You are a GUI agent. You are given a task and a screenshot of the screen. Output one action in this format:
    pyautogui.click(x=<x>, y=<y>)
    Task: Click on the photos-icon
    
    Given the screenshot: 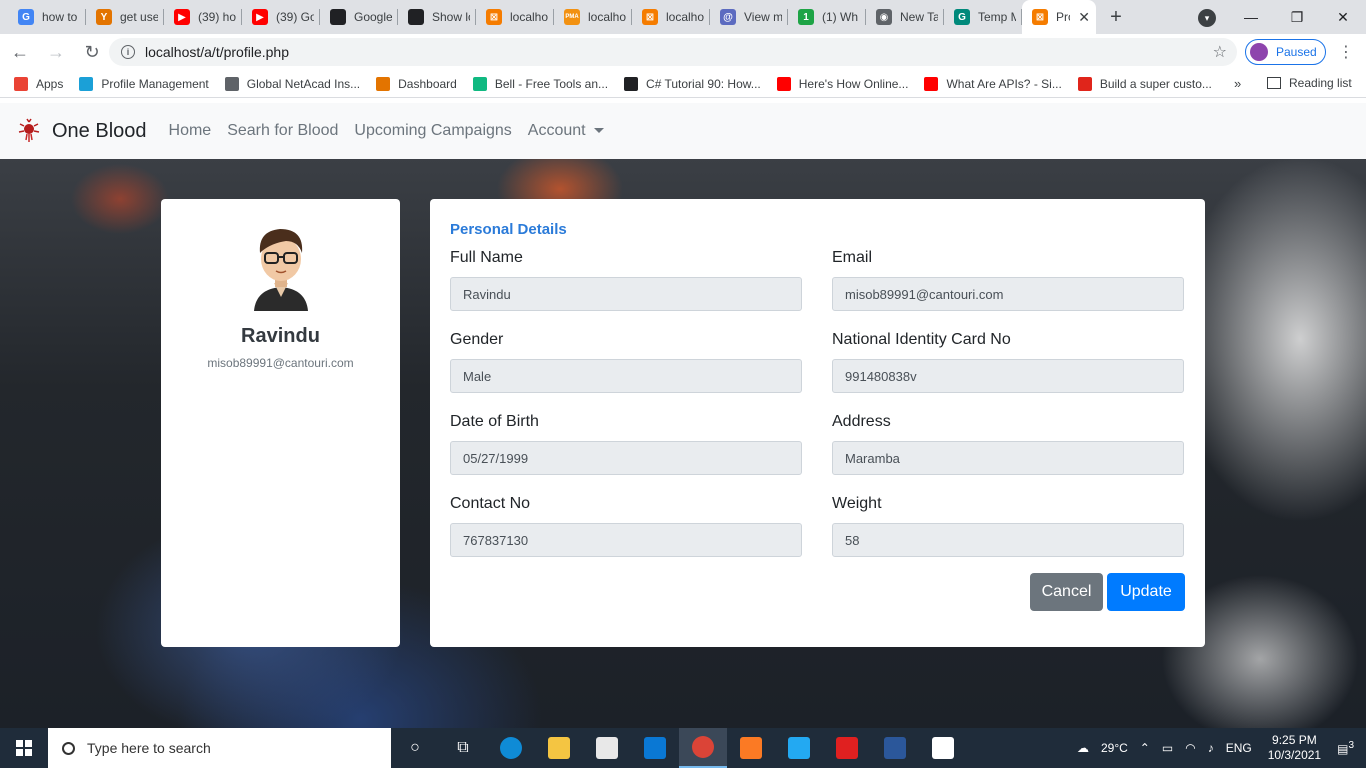 What is the action you would take?
    pyautogui.click(x=943, y=748)
    